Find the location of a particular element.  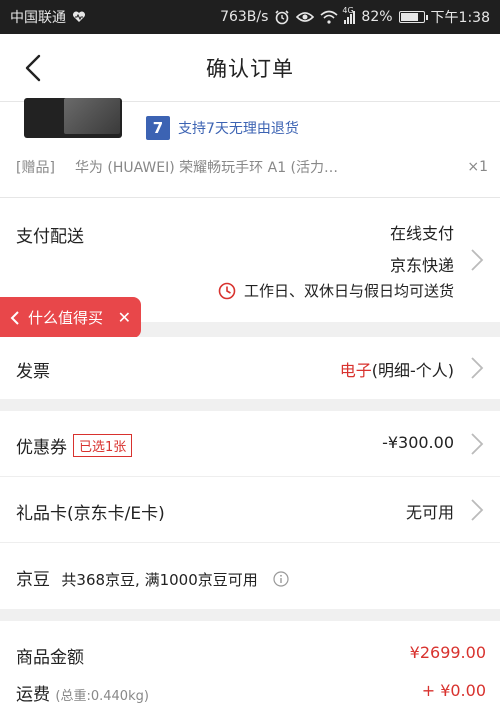

delivery-method: 京东快递 is located at coordinates (421, 265).